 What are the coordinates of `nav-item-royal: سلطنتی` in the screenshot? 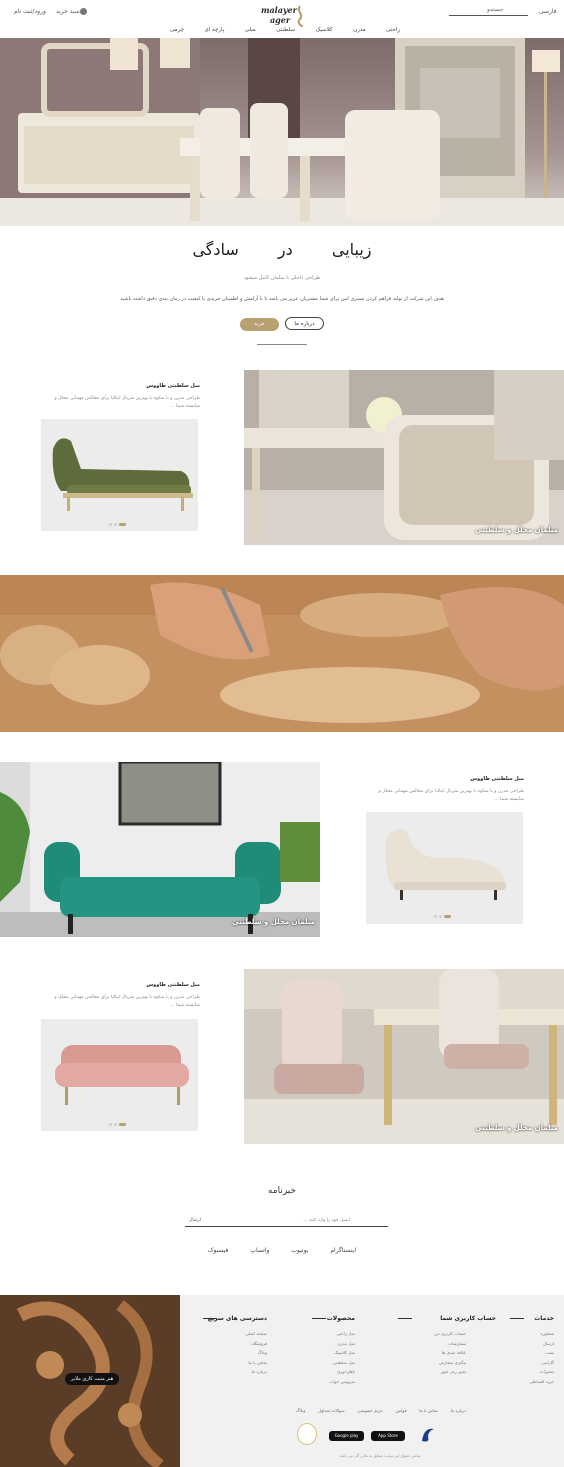 It's located at (285, 32).